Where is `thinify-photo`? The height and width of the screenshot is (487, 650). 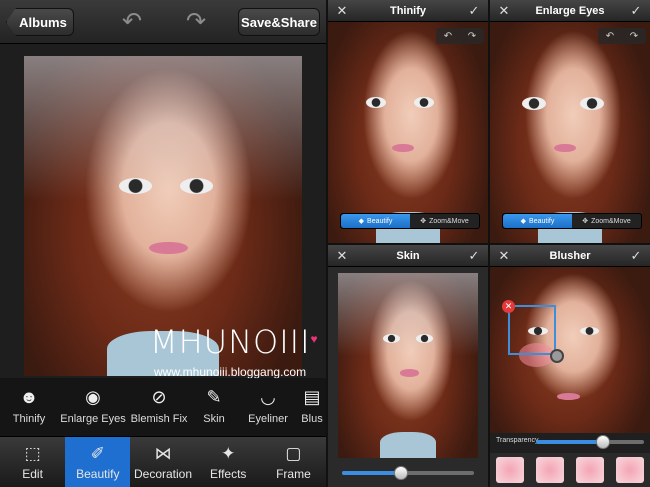 thinify-photo is located at coordinates (408, 132).